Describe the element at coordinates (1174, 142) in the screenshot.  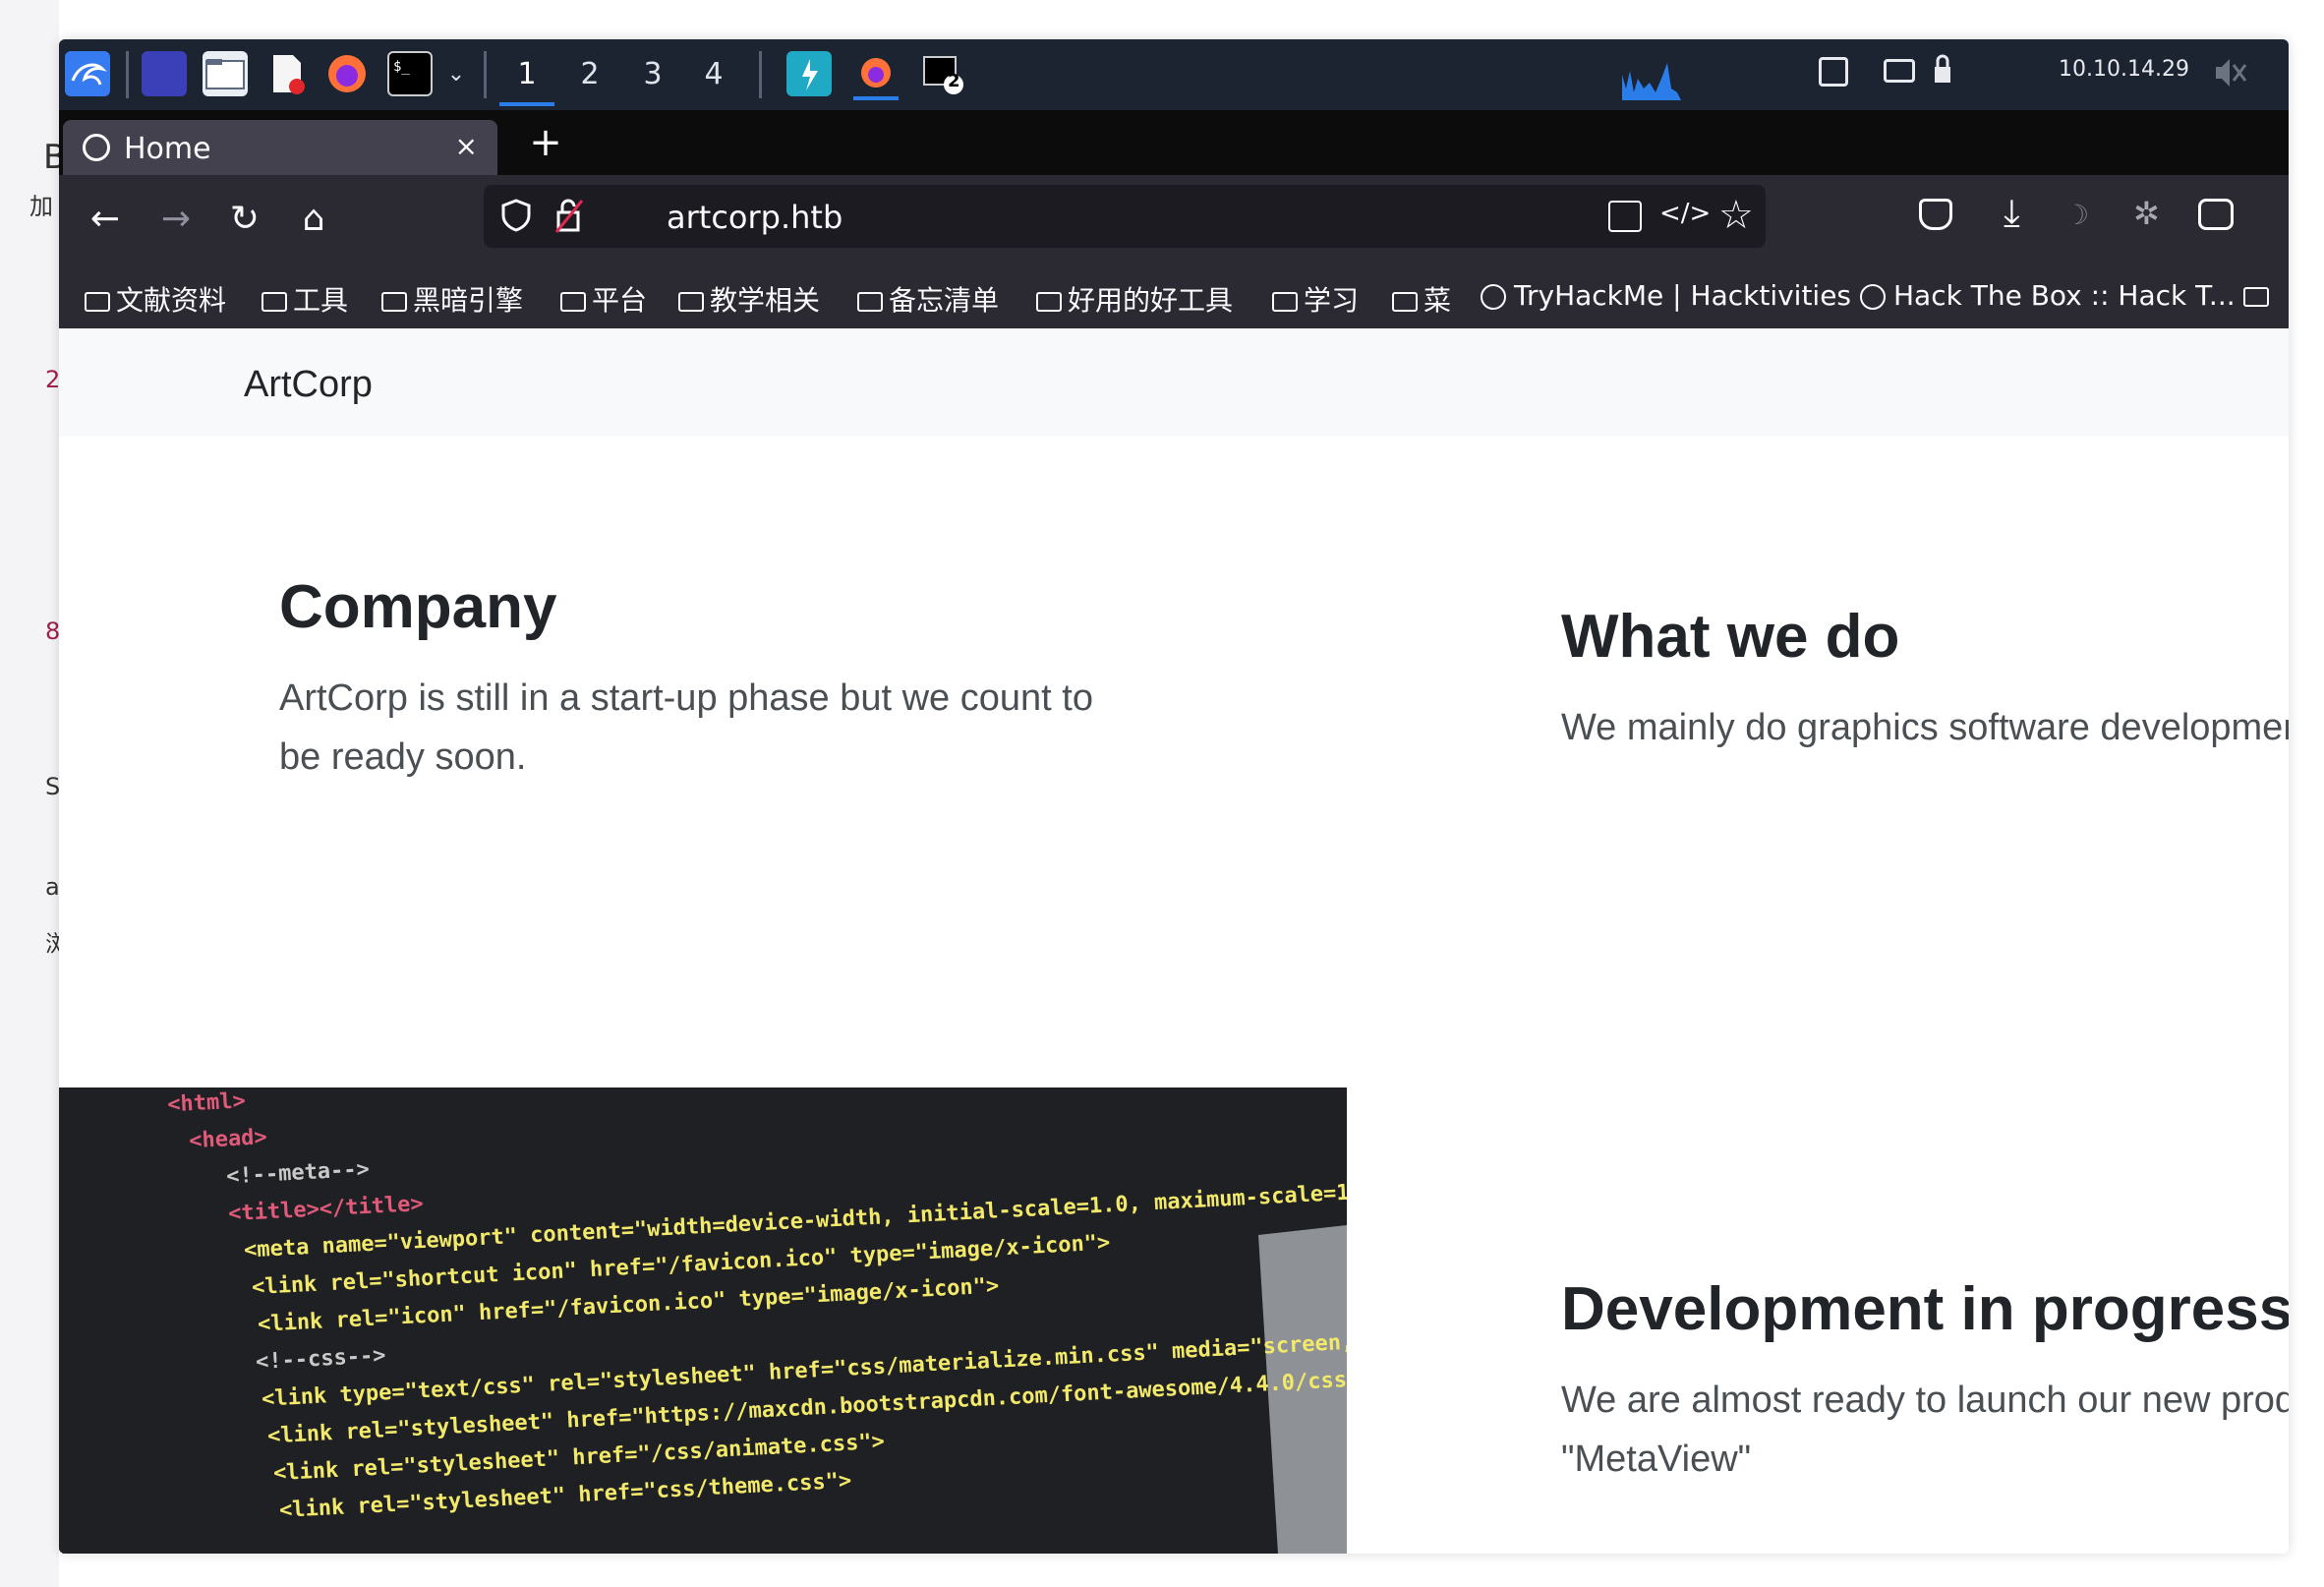
I see `browser-tab-strip: Home × +` at that location.